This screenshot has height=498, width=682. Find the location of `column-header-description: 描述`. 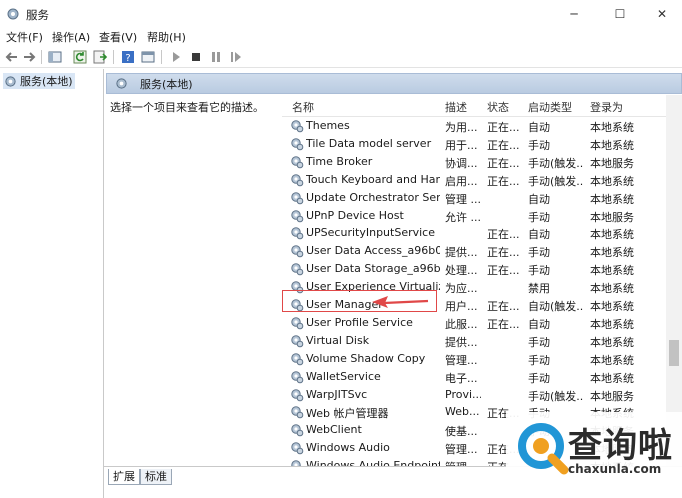

column-header-description: 描述 is located at coordinates (456, 107).